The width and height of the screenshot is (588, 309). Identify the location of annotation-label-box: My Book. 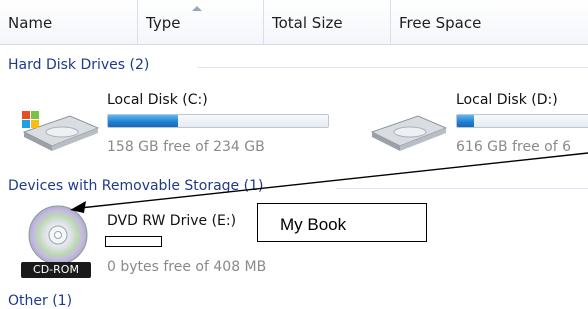
(342, 222).